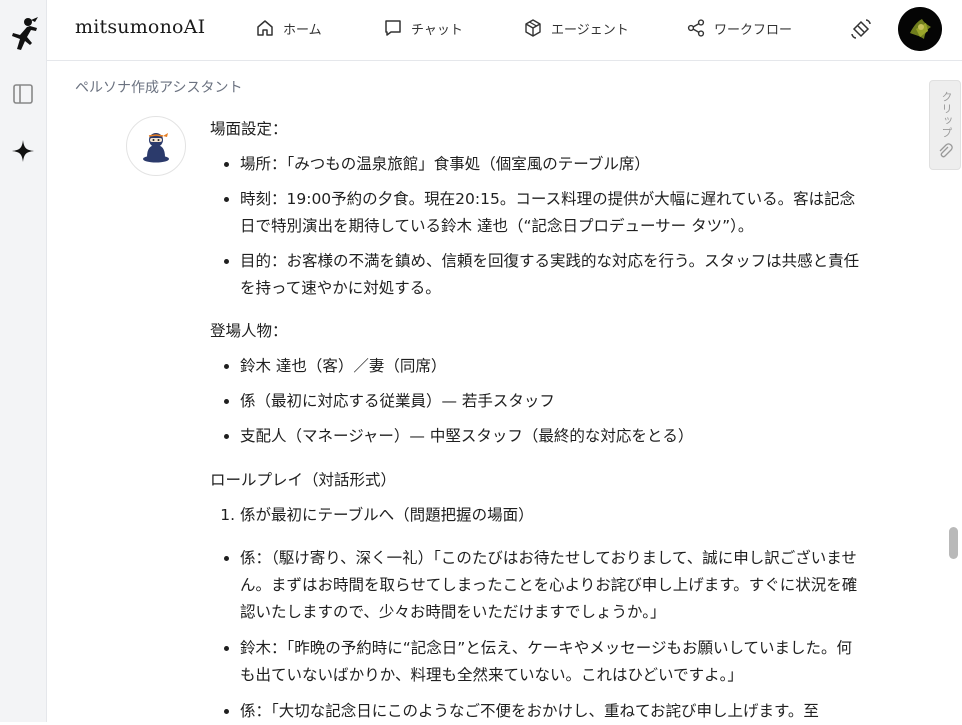 The height and width of the screenshot is (725, 962). Describe the element at coordinates (23, 361) in the screenshot. I see `left-rail` at that location.